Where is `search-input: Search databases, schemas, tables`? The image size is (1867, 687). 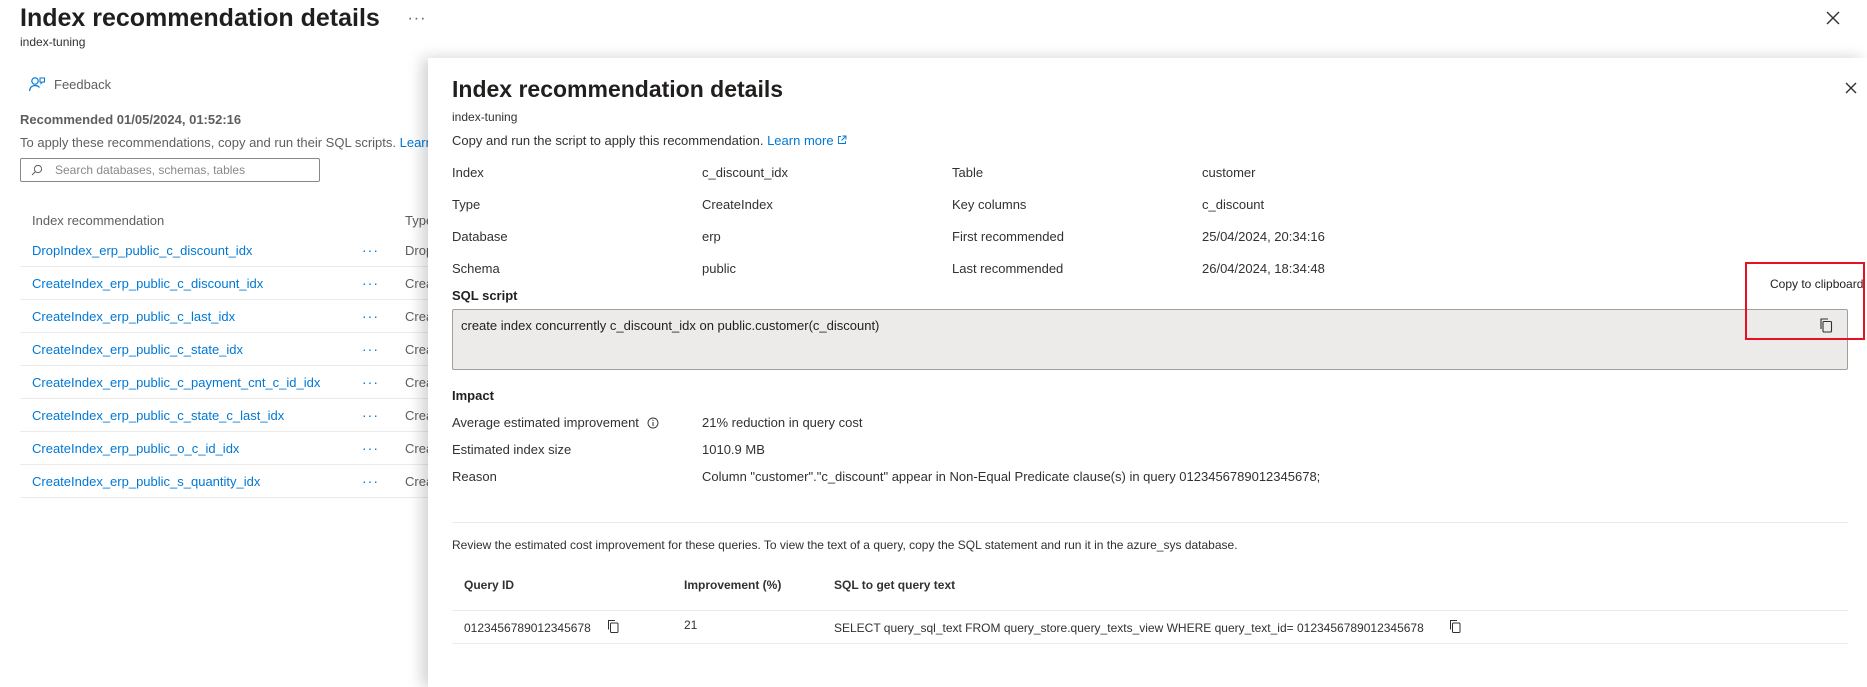 search-input: Search databases, schemas, tables is located at coordinates (170, 170).